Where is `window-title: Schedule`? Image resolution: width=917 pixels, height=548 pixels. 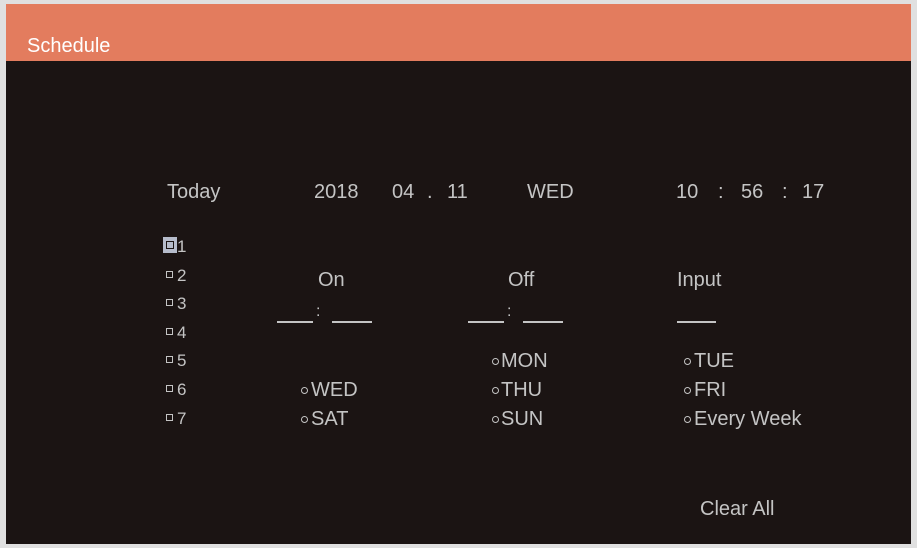
window-title: Schedule is located at coordinates (69, 46).